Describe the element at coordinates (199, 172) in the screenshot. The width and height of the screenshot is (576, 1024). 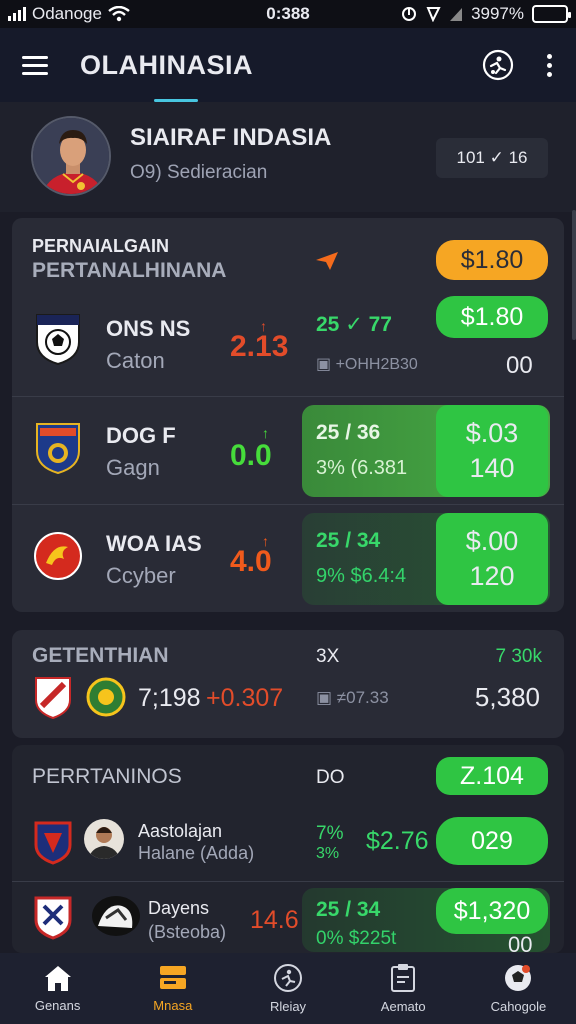
I see `profile-subtitle: O9) Sedieracian` at that location.